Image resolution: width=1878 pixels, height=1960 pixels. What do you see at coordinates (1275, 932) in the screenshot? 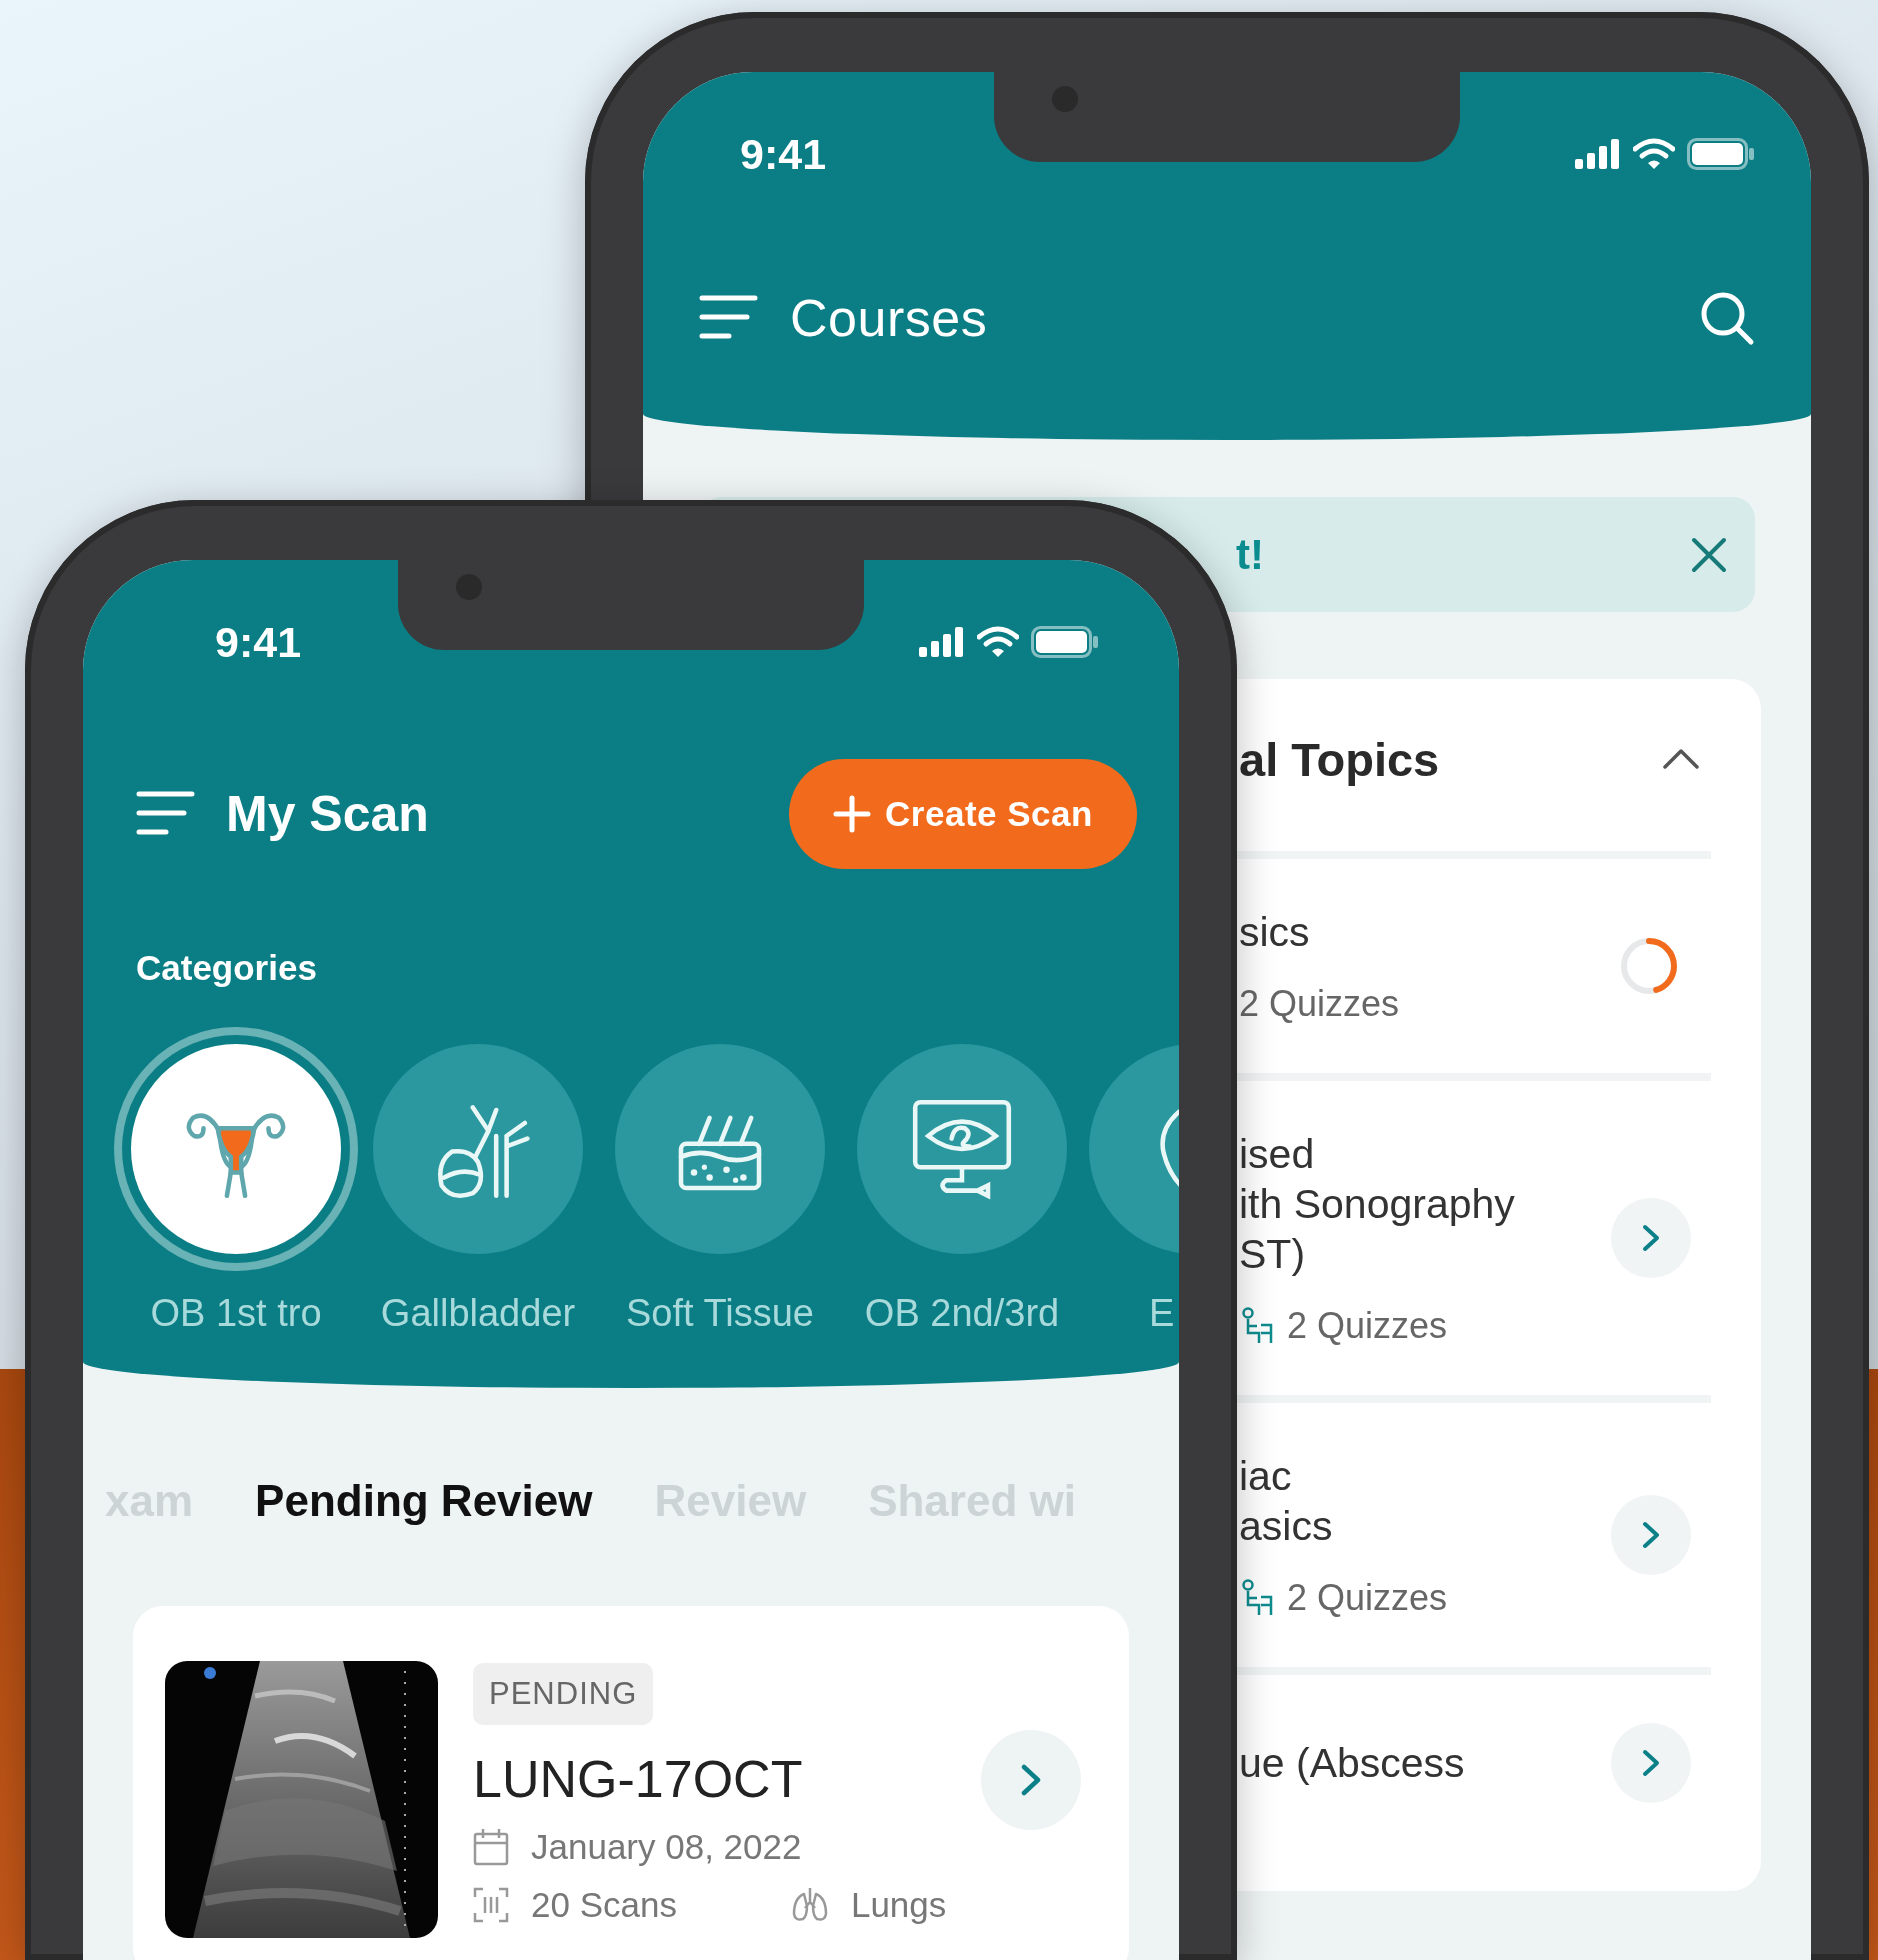
I see `topic-title: sics` at bounding box center [1275, 932].